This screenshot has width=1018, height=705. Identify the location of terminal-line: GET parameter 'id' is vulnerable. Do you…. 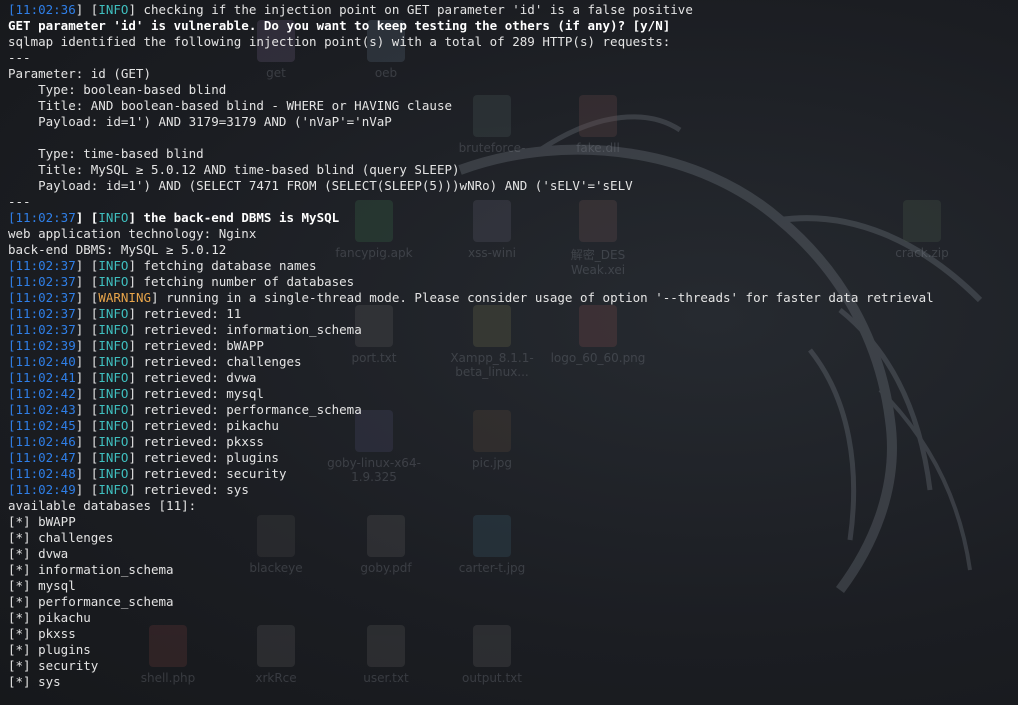
(509, 26).